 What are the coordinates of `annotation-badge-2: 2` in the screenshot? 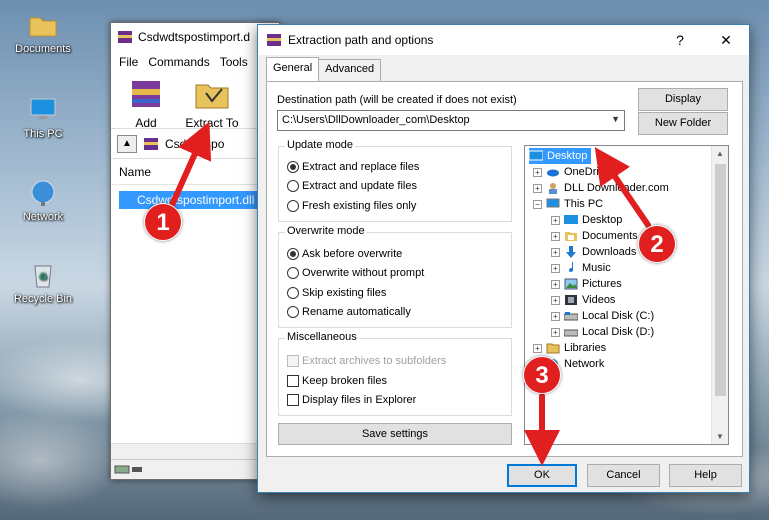 It's located at (657, 244).